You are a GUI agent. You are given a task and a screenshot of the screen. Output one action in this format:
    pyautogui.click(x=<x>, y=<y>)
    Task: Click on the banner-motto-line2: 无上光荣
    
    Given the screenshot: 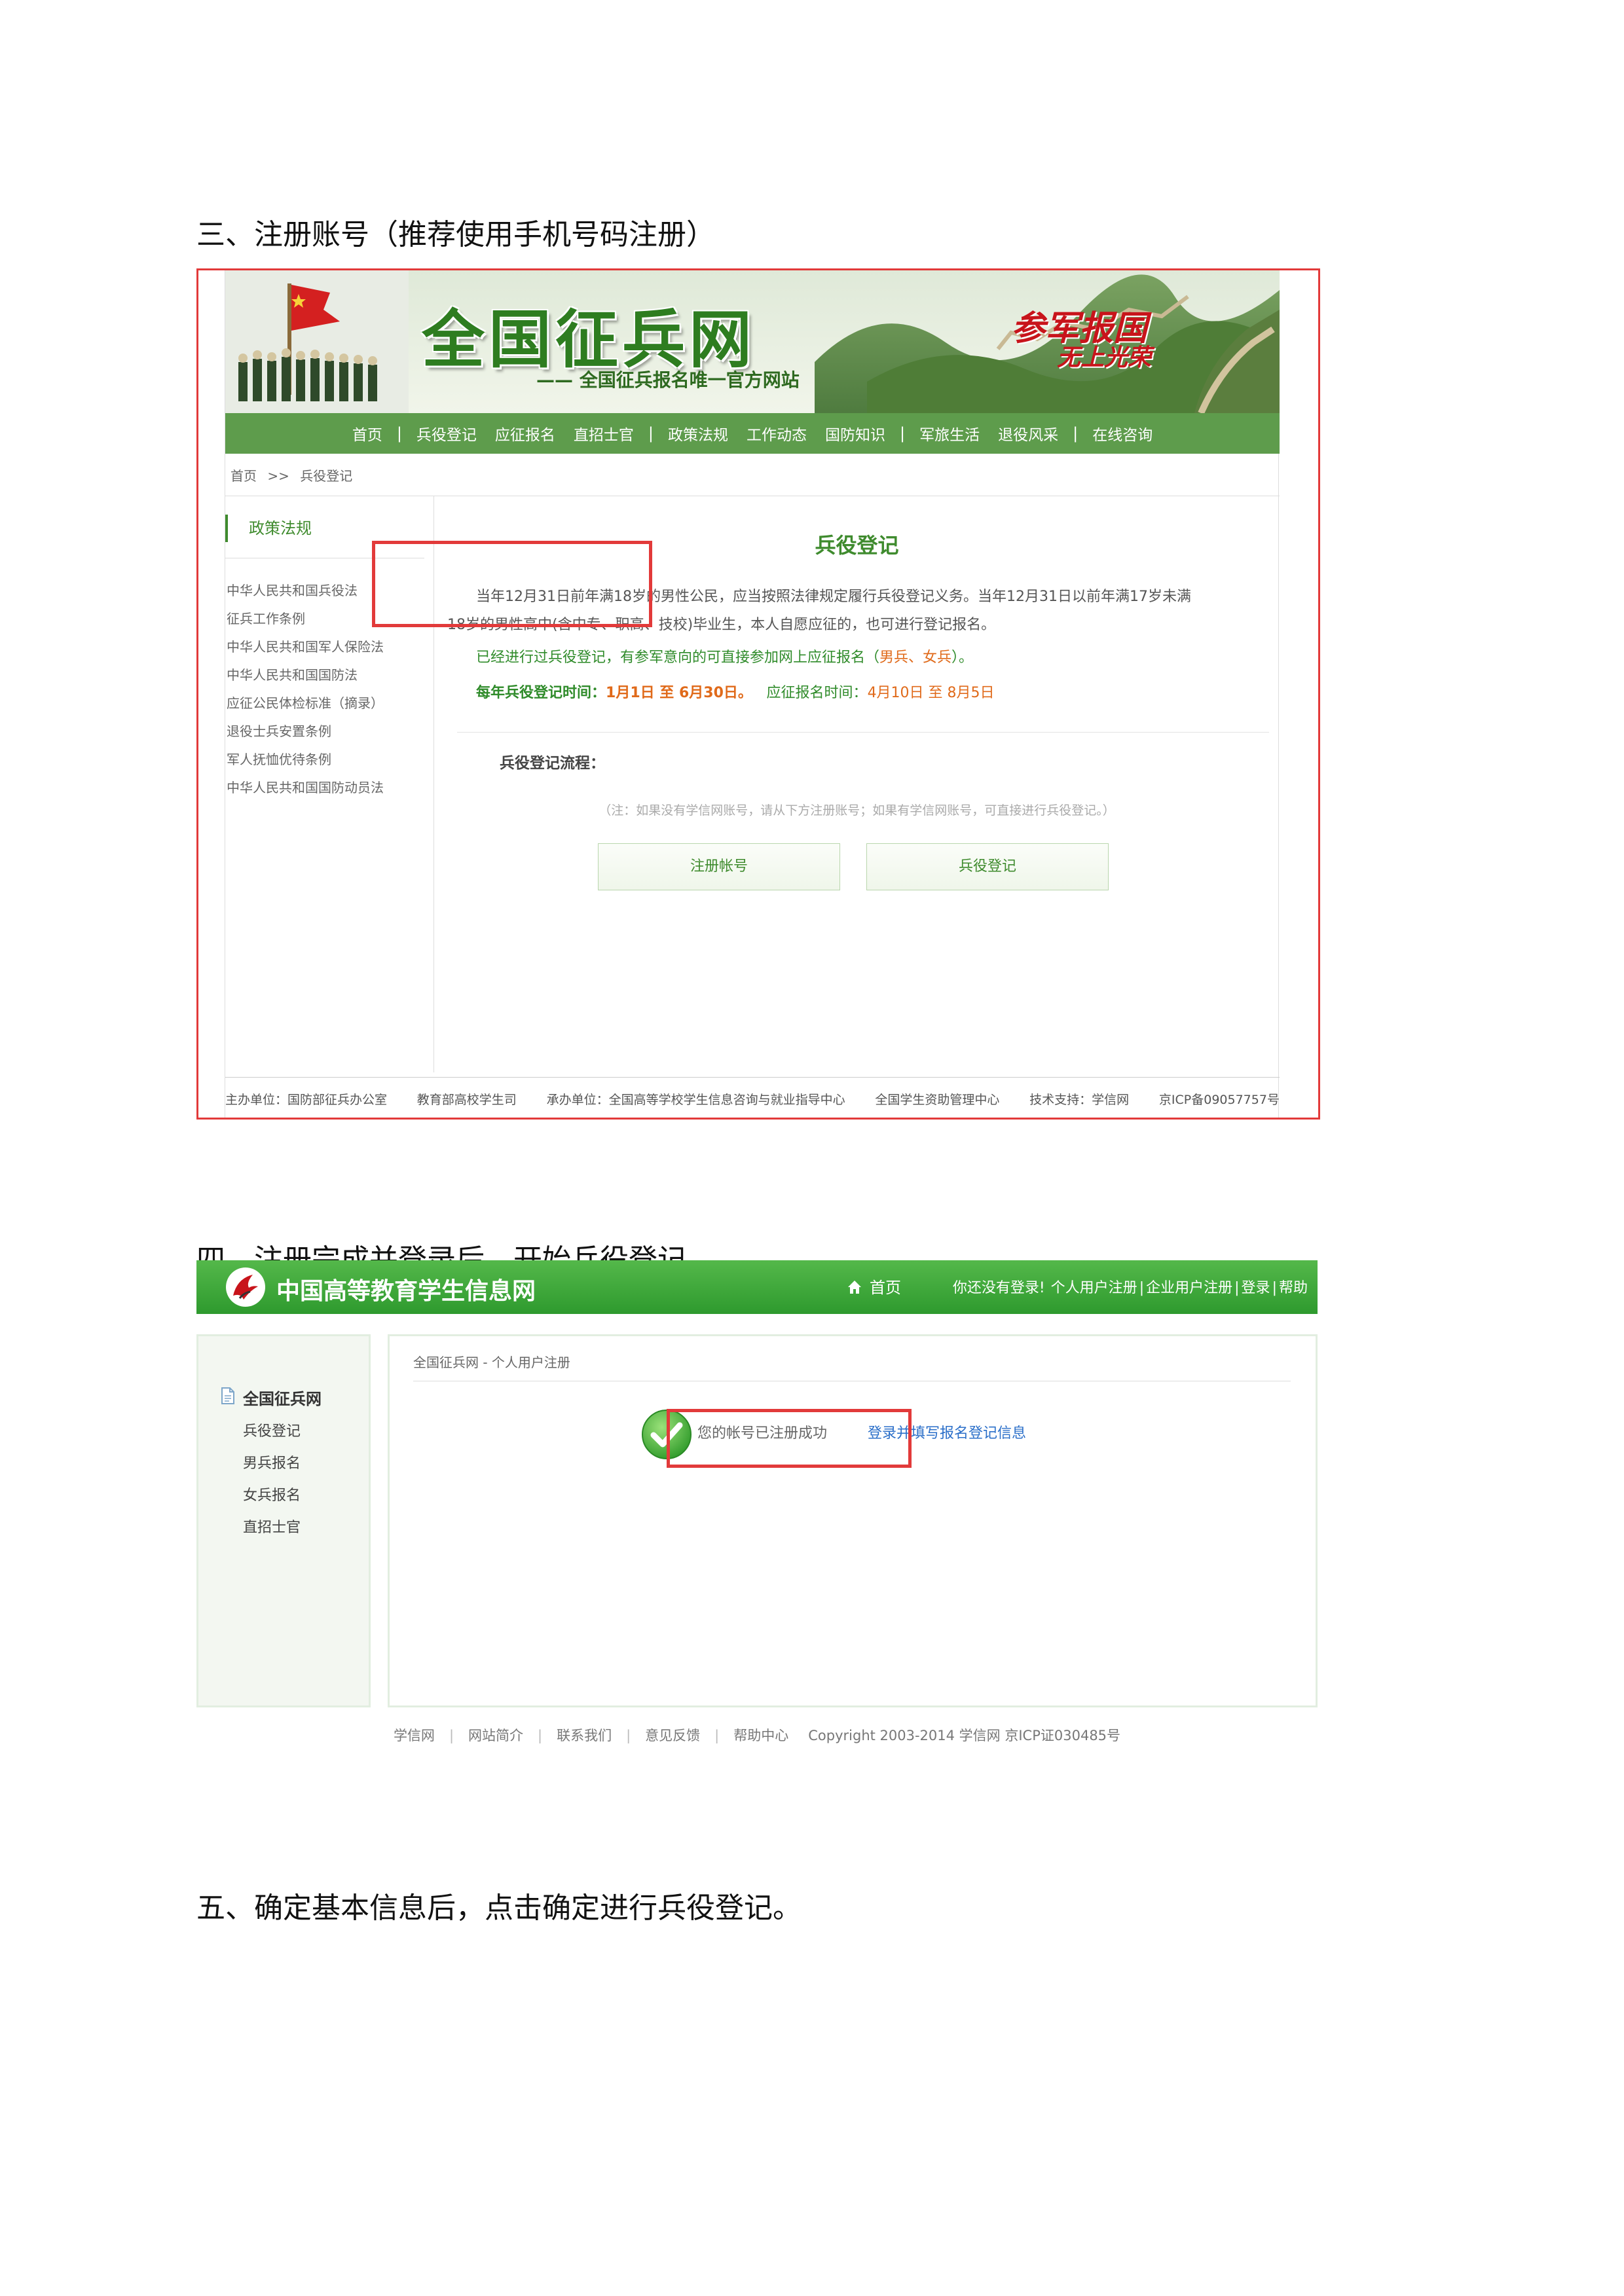 What is the action you would take?
    pyautogui.click(x=1104, y=357)
    